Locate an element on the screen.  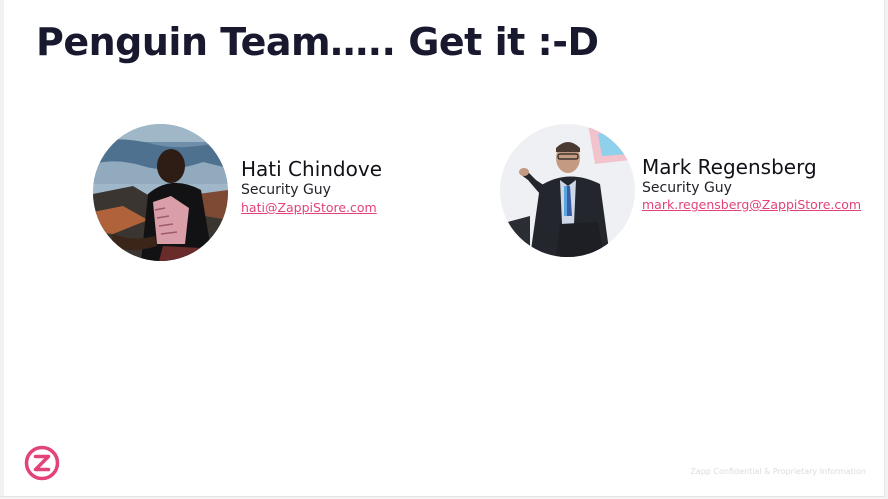
zappi-logo-icon is located at coordinates (42, 463).